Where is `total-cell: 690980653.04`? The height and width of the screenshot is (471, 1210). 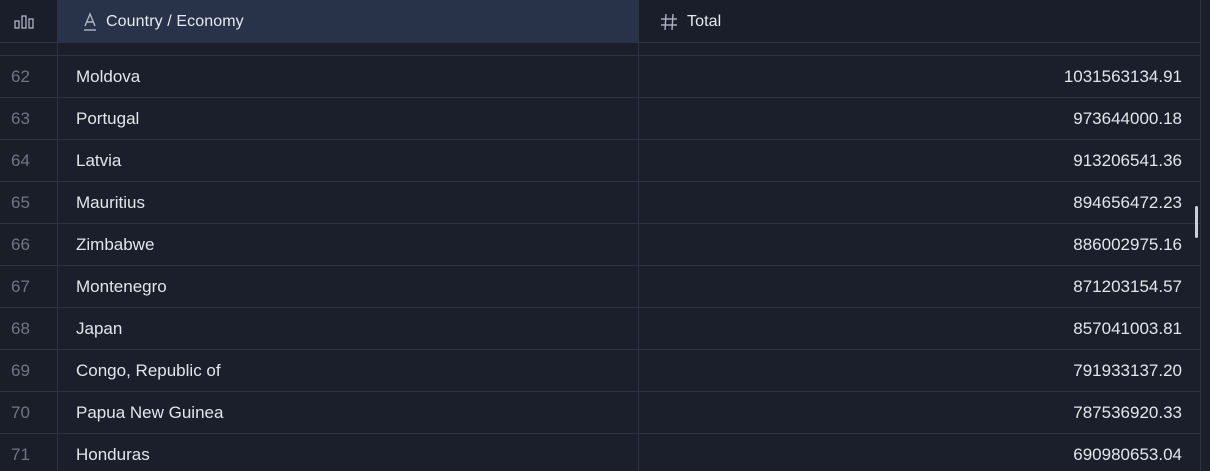
total-cell: 690980653.04 is located at coordinates (920, 452).